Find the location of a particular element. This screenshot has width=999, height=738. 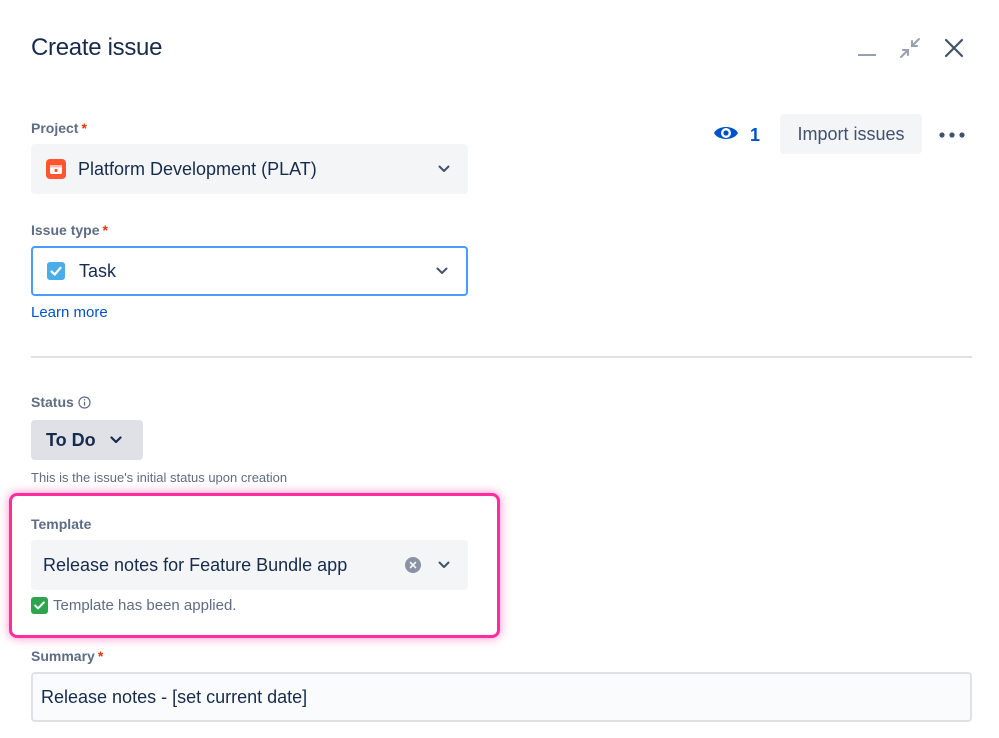

template-applied-message: Template has been applied. is located at coordinates (133, 605).